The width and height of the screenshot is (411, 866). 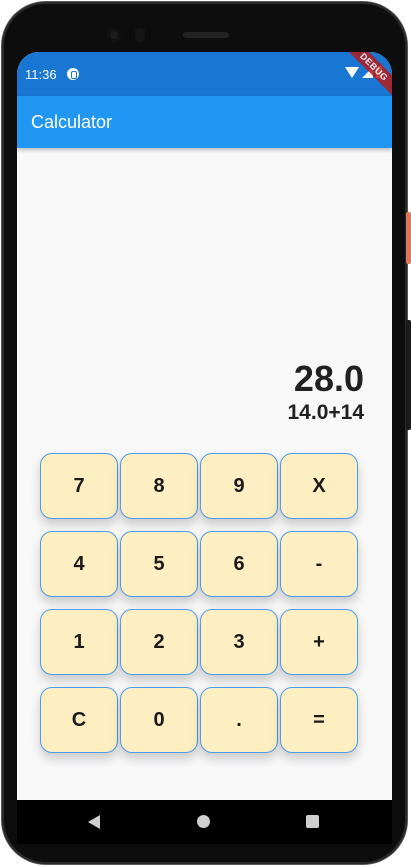 What do you see at coordinates (72, 122) in the screenshot?
I see `app-title: Calculator` at bounding box center [72, 122].